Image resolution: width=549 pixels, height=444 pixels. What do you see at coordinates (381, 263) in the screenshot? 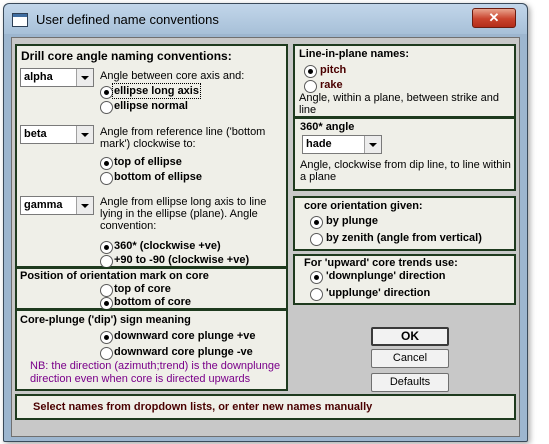
I see `upward-trends-title: For 'upward' core trends use:` at bounding box center [381, 263].